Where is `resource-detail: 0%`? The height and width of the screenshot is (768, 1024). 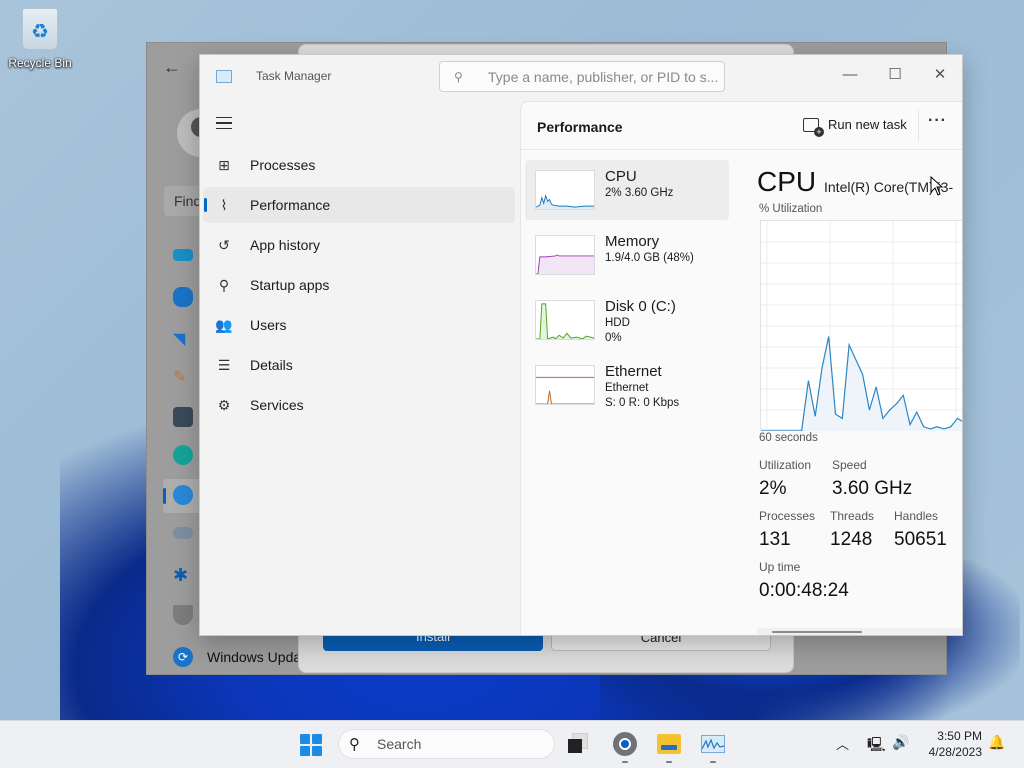 resource-detail: 0% is located at coordinates (613, 338).